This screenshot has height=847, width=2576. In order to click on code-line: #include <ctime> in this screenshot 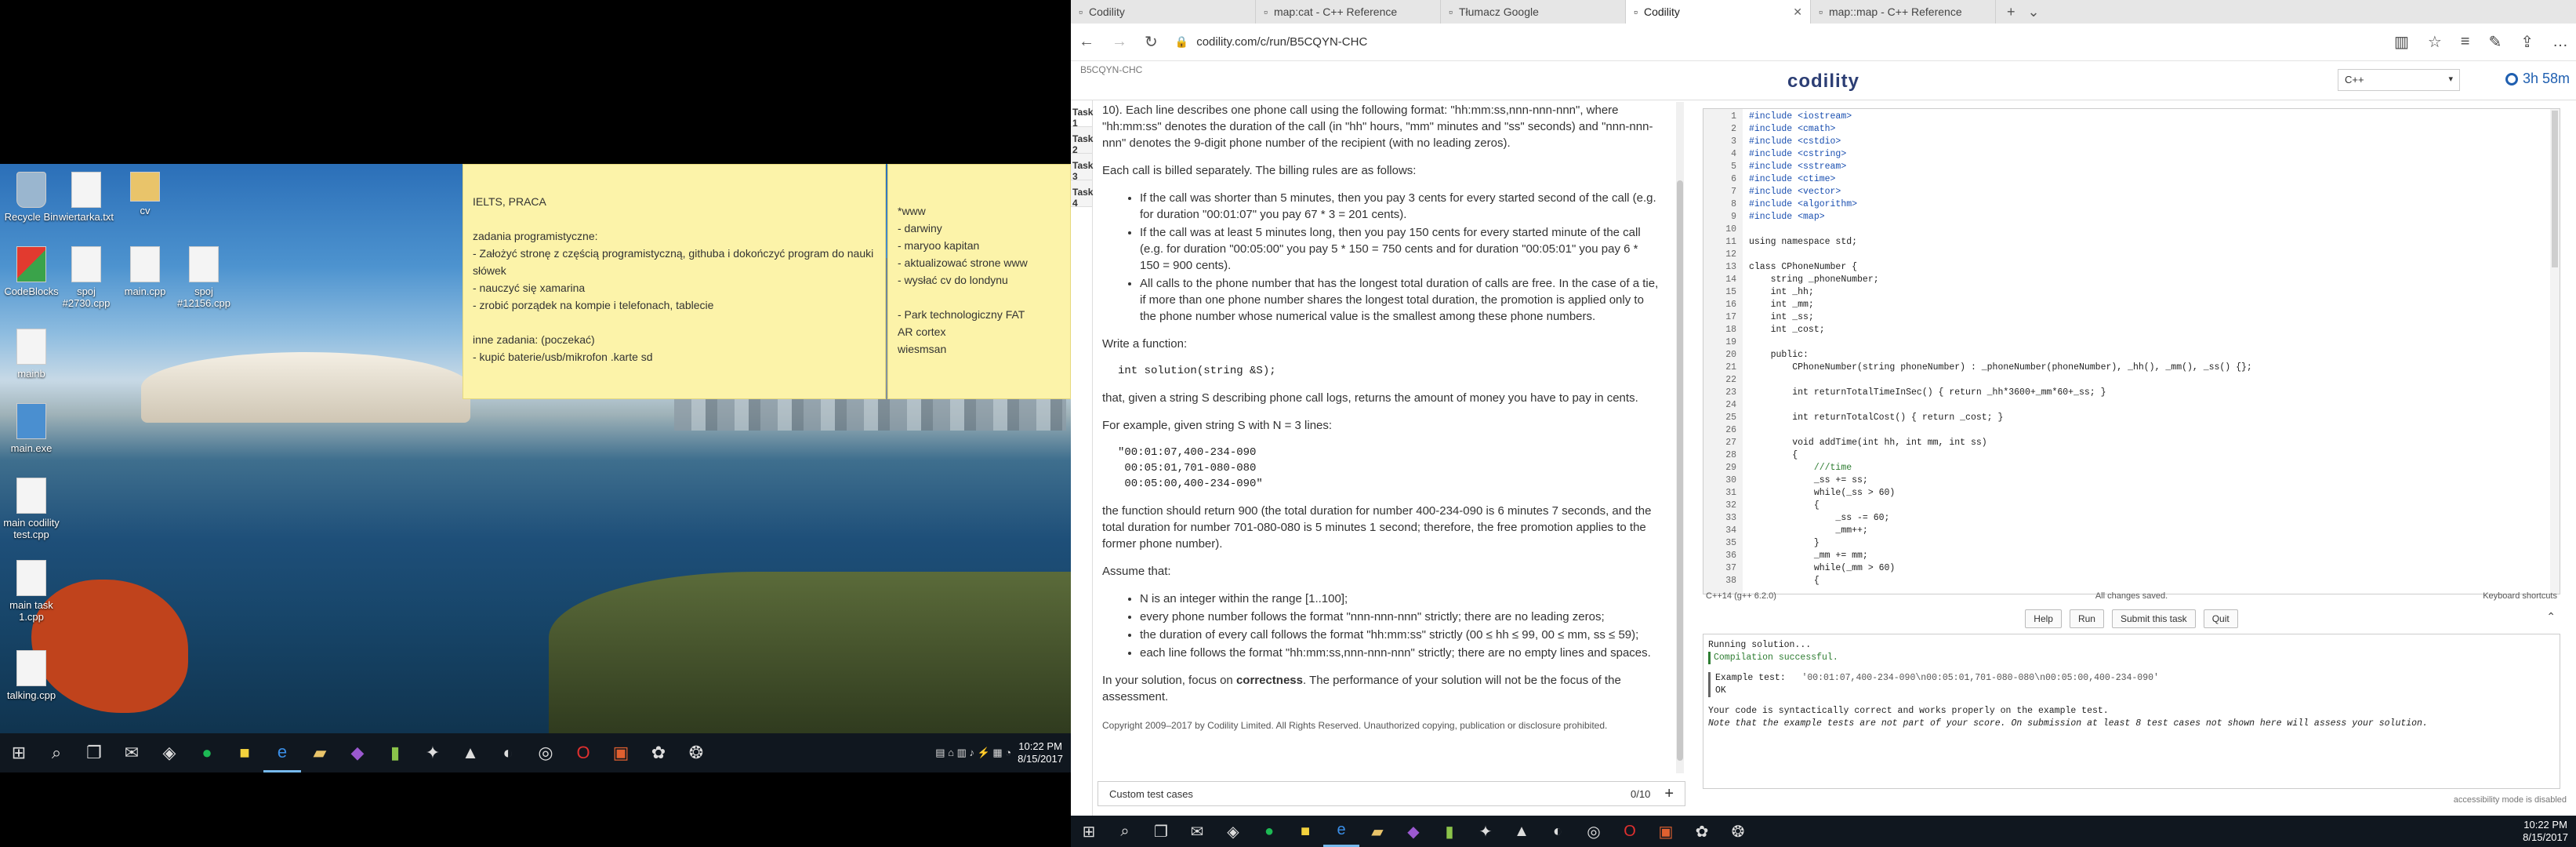, I will do `click(2155, 179)`.